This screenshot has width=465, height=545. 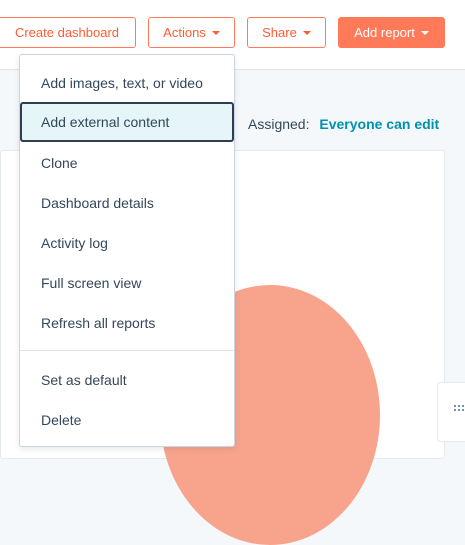 What do you see at coordinates (127, 243) in the screenshot?
I see `menu-item-activity-log: Activity log` at bounding box center [127, 243].